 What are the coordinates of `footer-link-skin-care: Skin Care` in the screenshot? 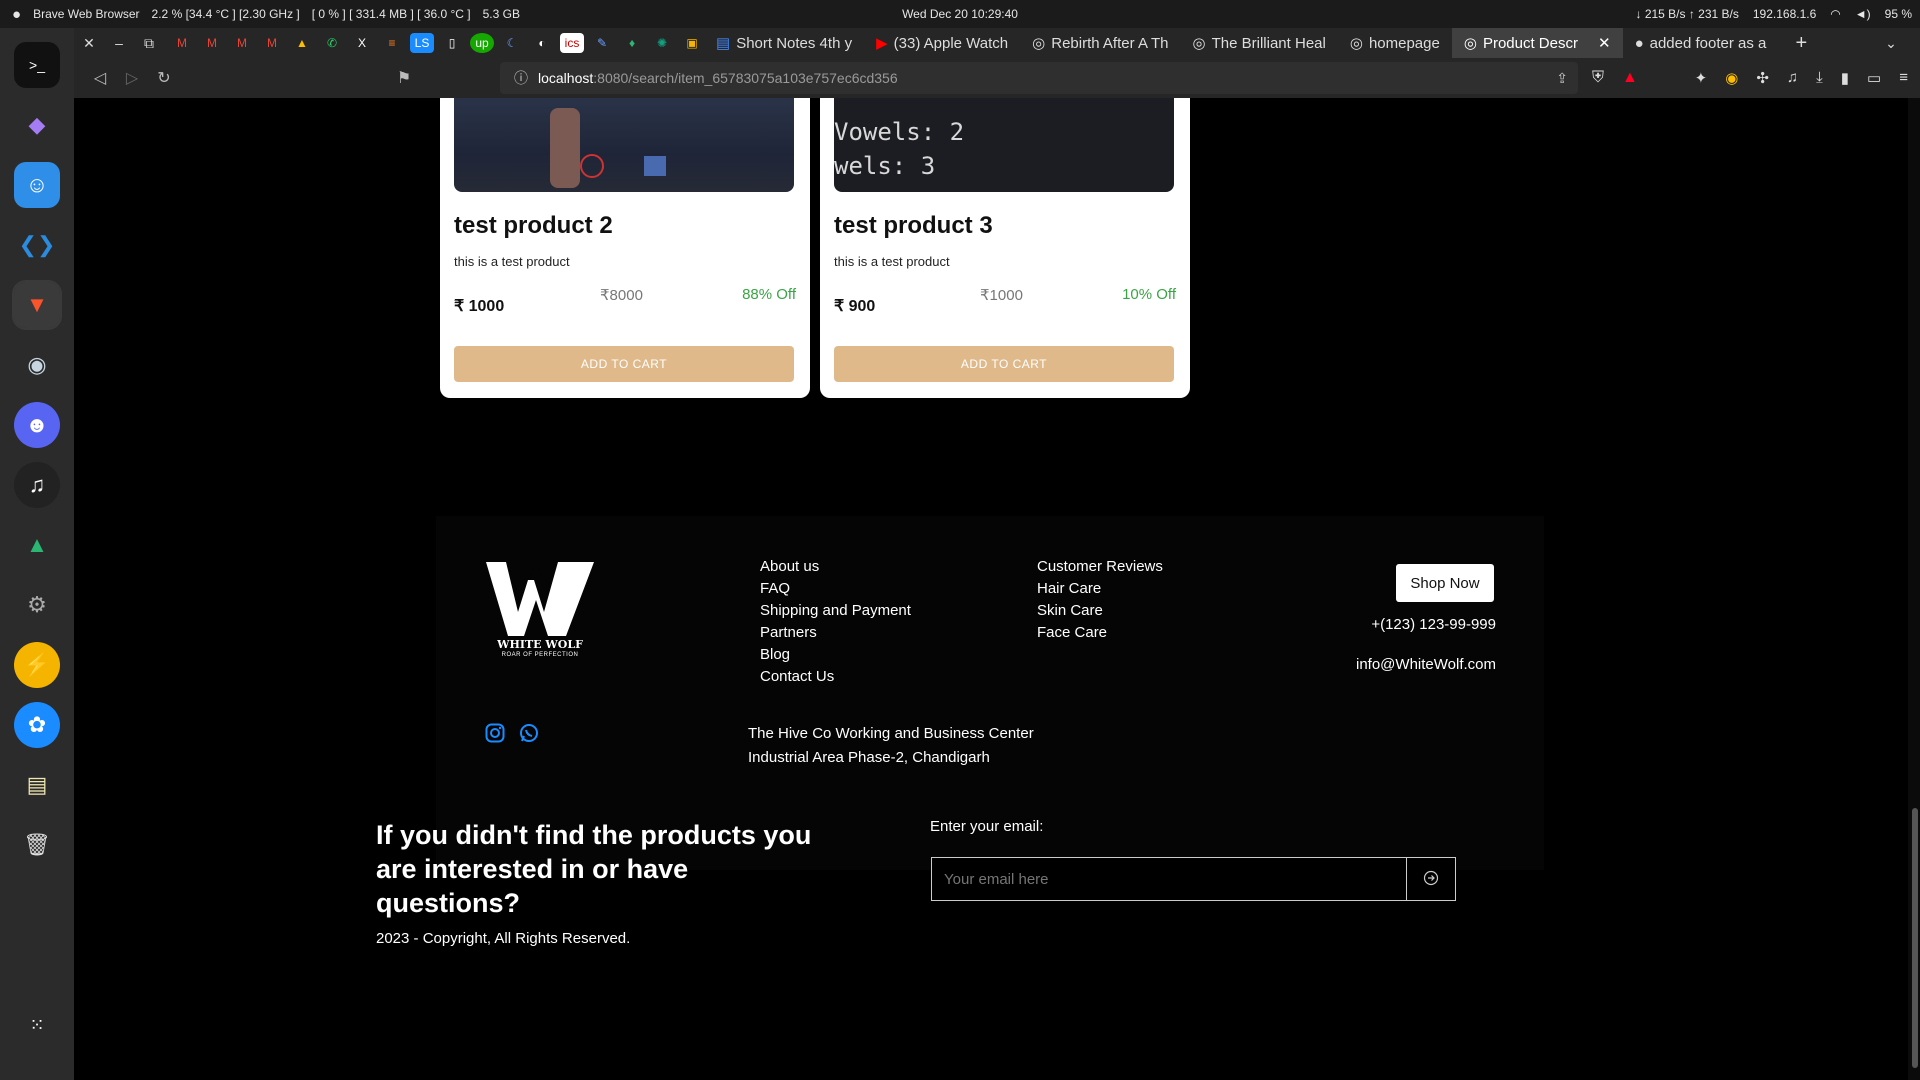 It's located at (1100, 610).